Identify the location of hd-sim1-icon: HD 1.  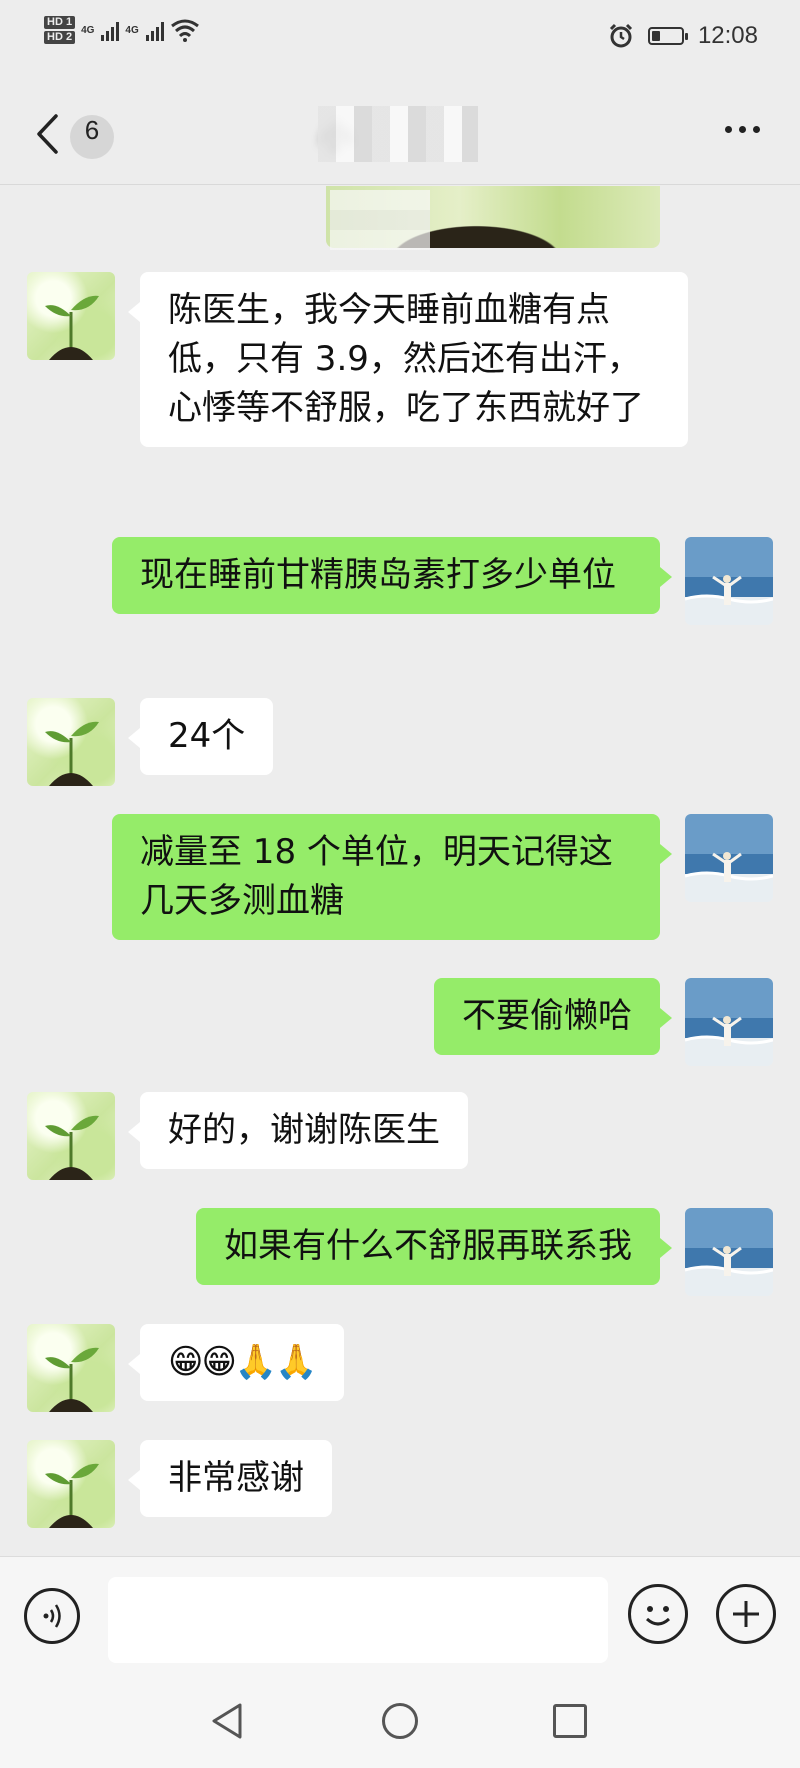
(60, 22).